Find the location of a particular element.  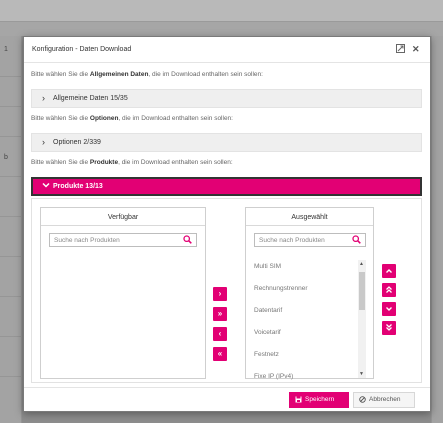

available-search-input is located at coordinates (123, 240).